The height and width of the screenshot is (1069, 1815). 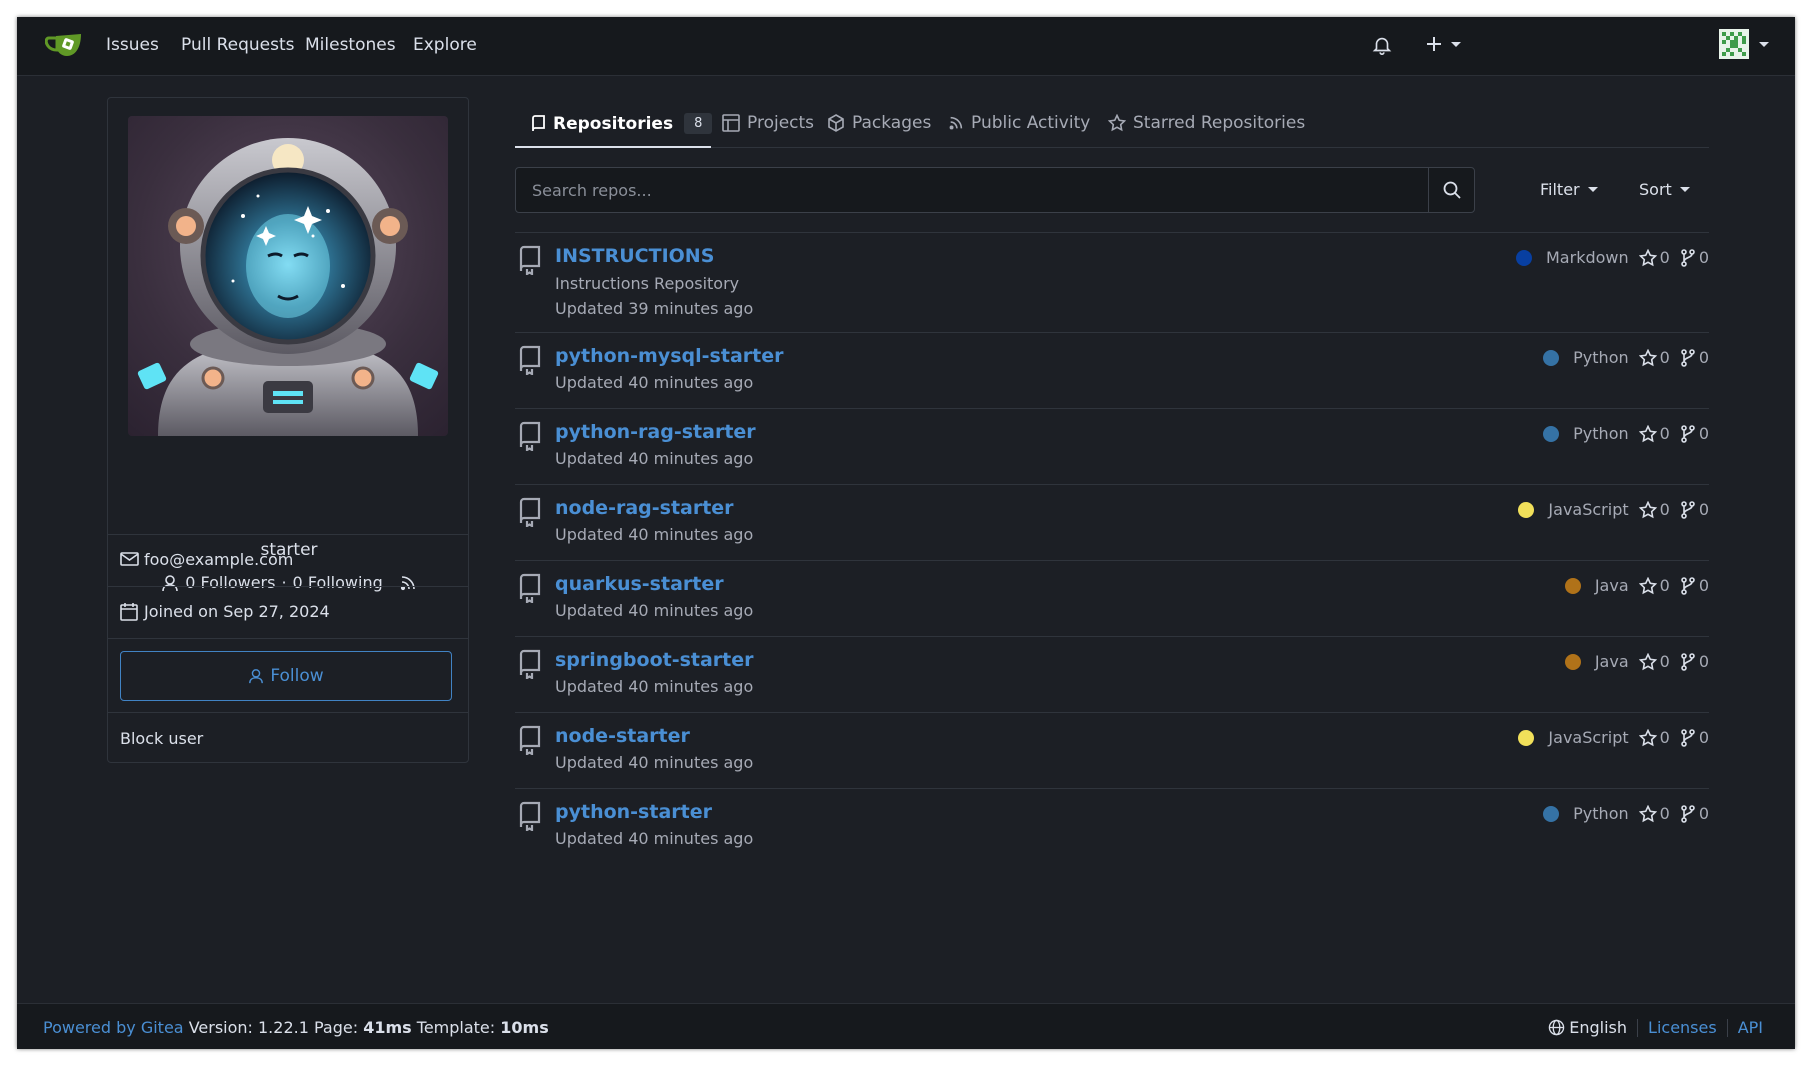 I want to click on divider, so click(x=1638, y=1027).